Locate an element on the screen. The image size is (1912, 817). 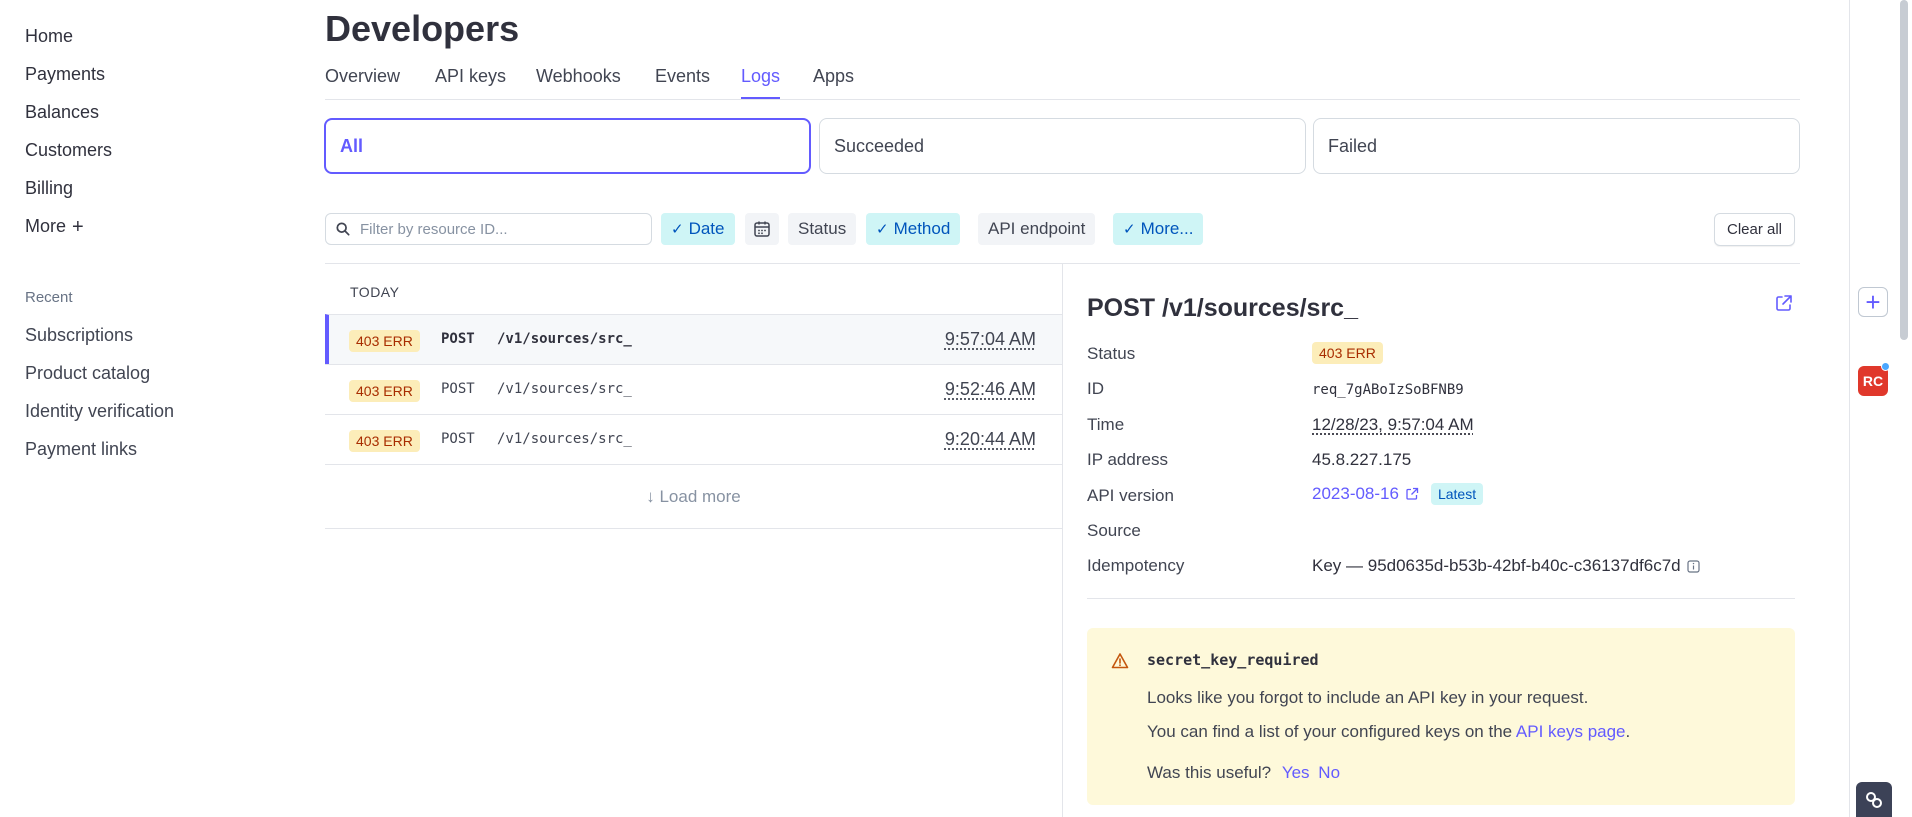
id-label: ID is located at coordinates (1095, 388).